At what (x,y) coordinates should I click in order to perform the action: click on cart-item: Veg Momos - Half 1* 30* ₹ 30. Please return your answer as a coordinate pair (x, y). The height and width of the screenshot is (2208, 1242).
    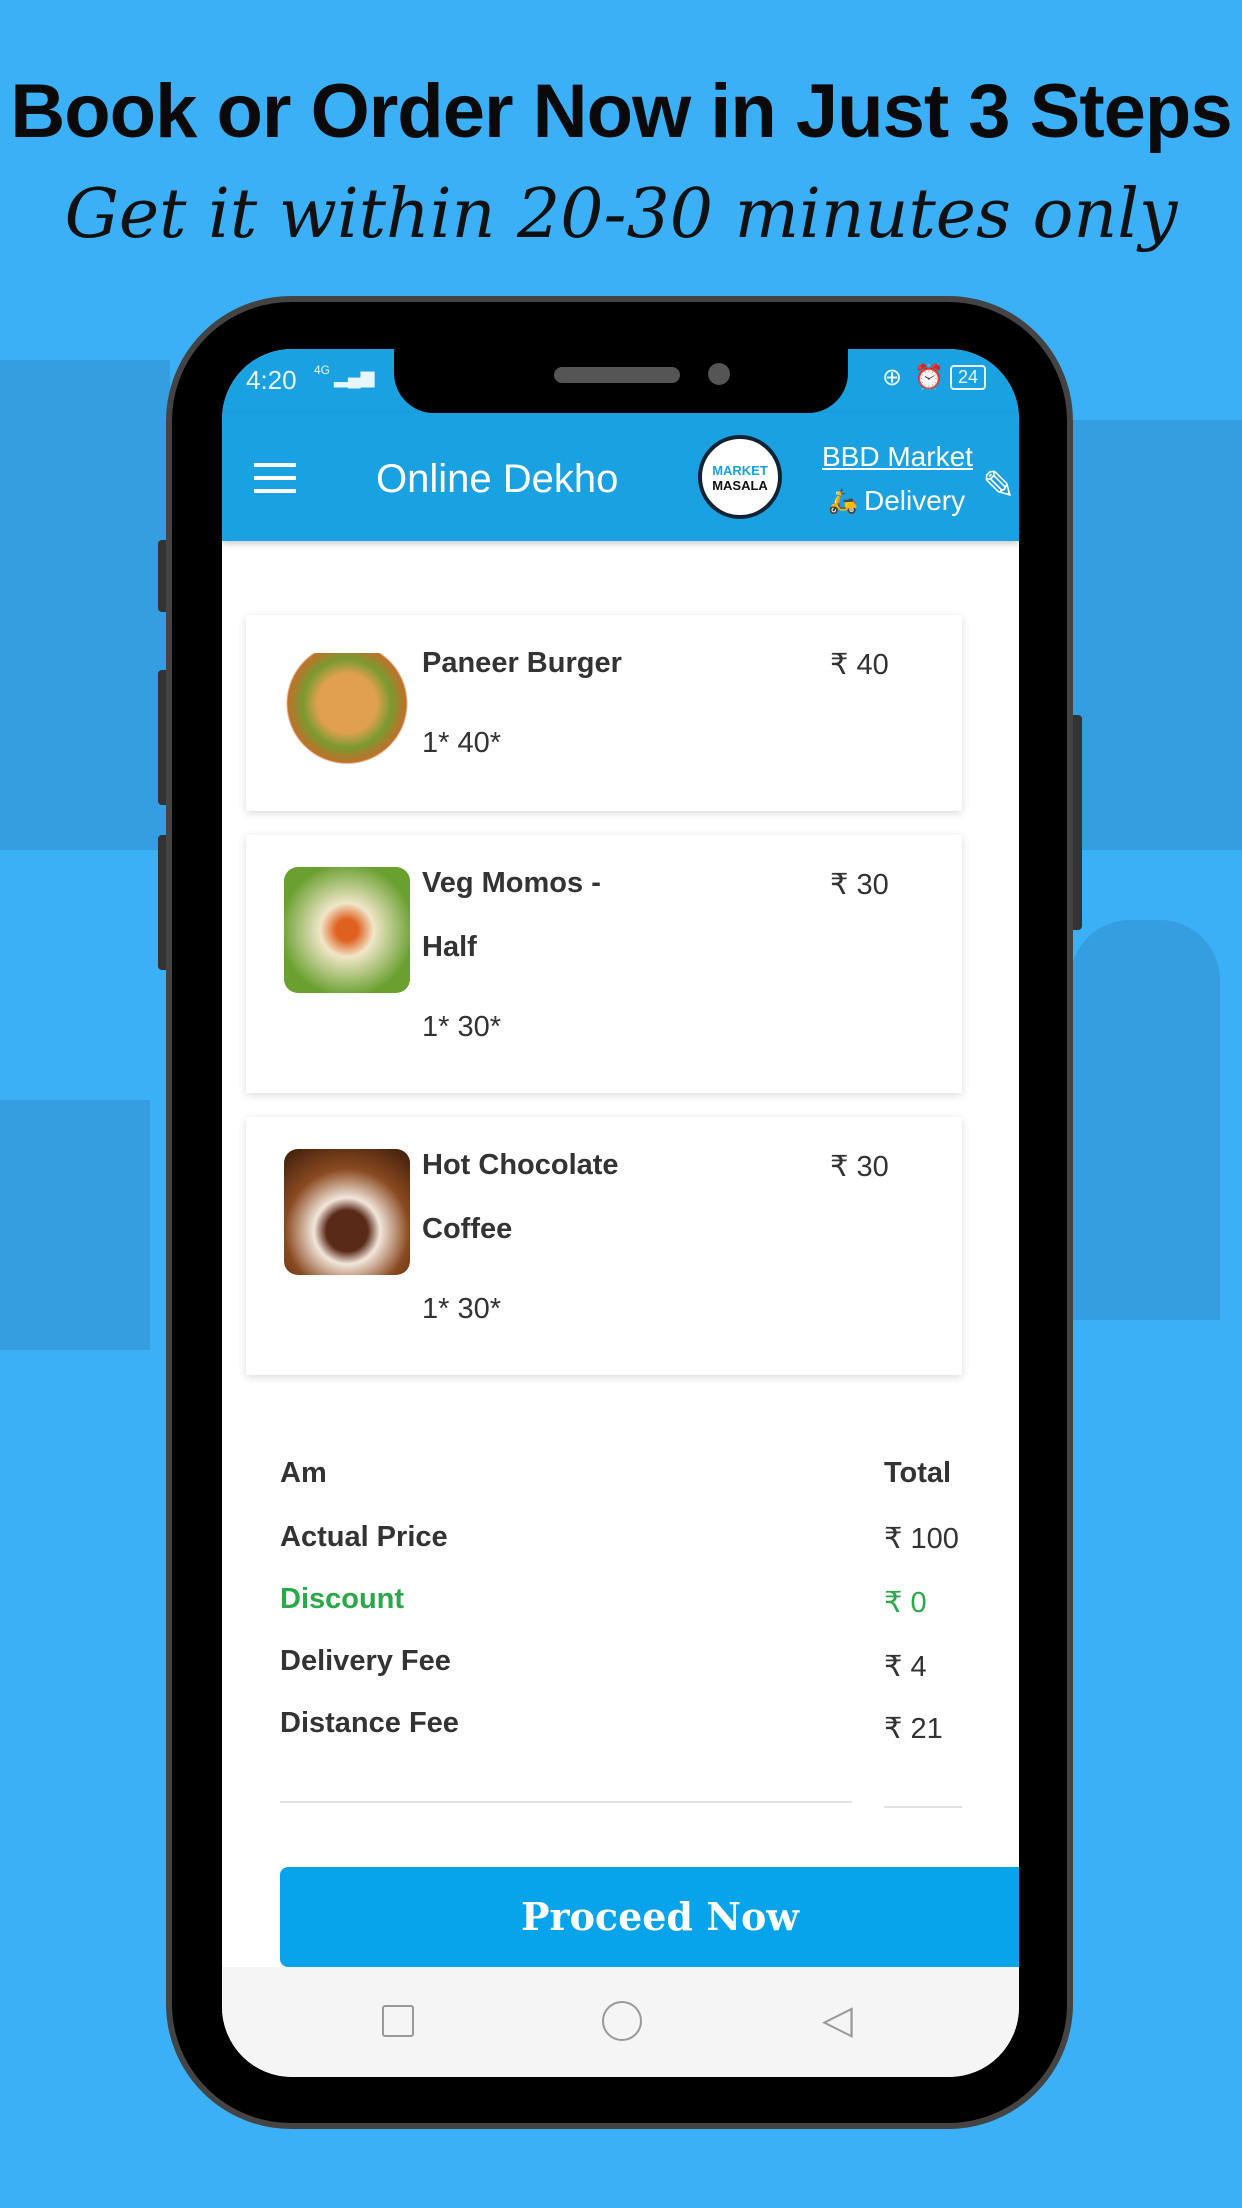
    Looking at the image, I should click on (604, 964).